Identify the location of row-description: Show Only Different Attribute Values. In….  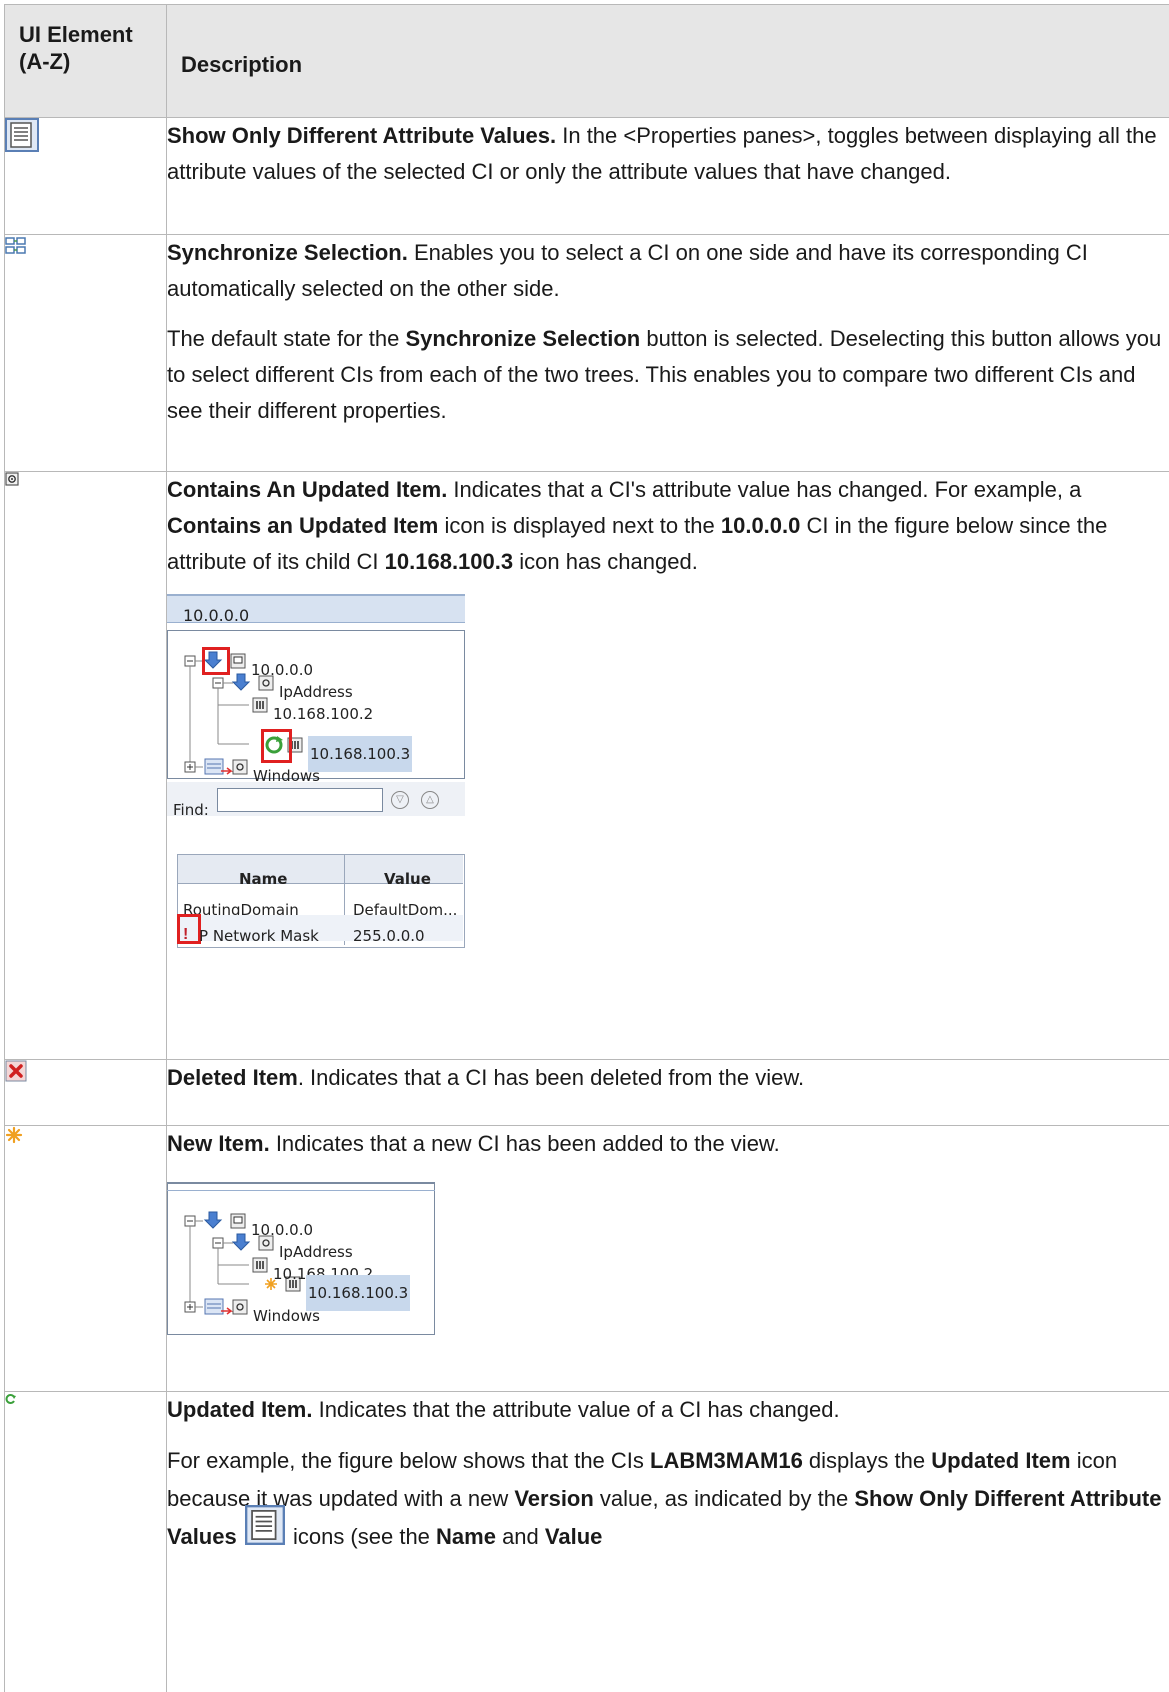
(668, 154).